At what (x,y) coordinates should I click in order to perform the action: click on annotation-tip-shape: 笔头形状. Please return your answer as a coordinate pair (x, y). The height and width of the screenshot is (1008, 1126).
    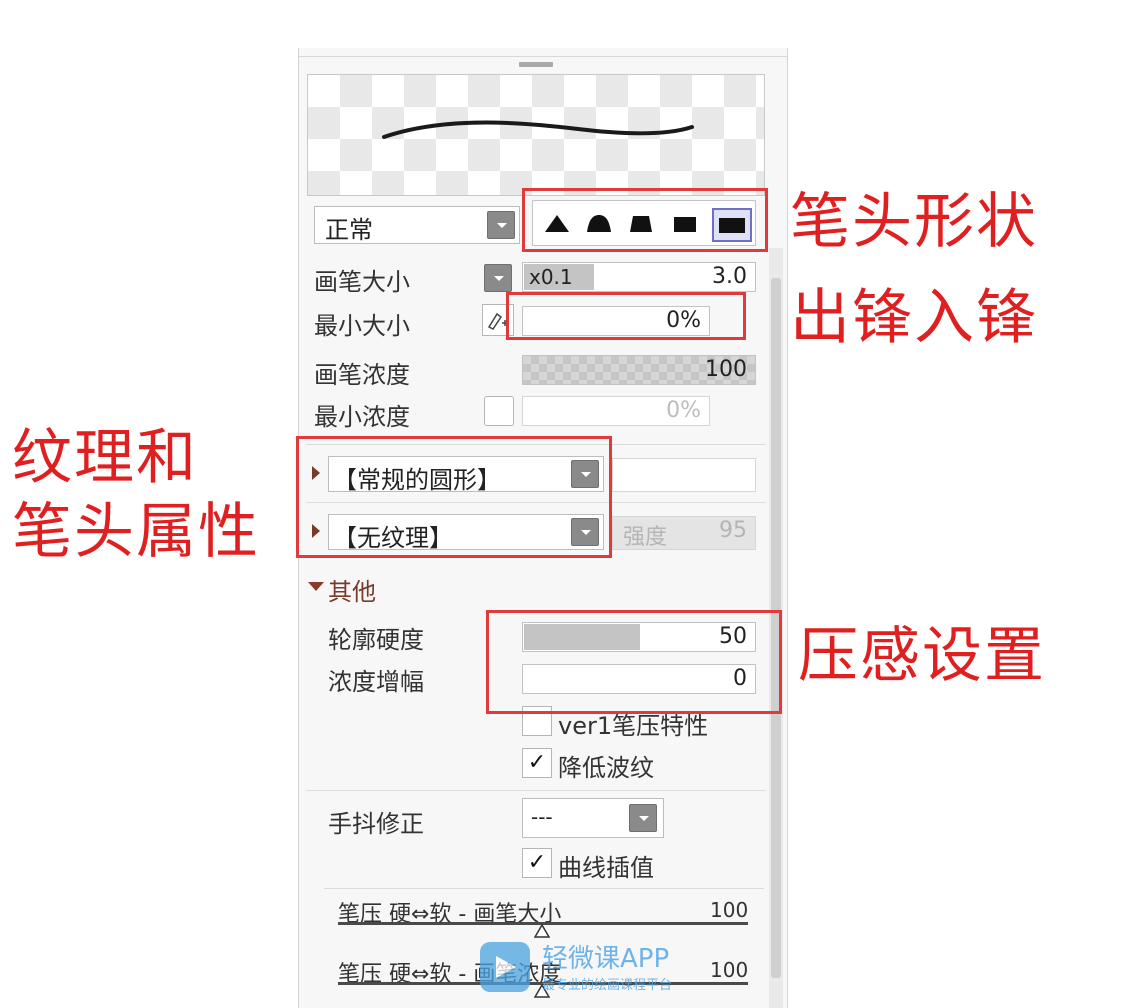
    Looking at the image, I should click on (914, 222).